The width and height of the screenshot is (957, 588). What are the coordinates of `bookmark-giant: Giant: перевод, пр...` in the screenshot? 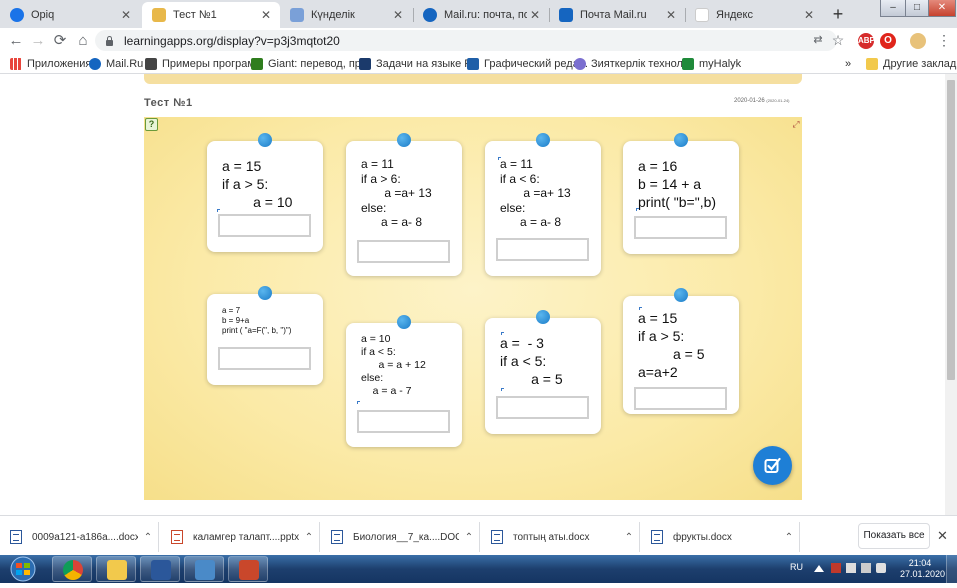 It's located at (310, 63).